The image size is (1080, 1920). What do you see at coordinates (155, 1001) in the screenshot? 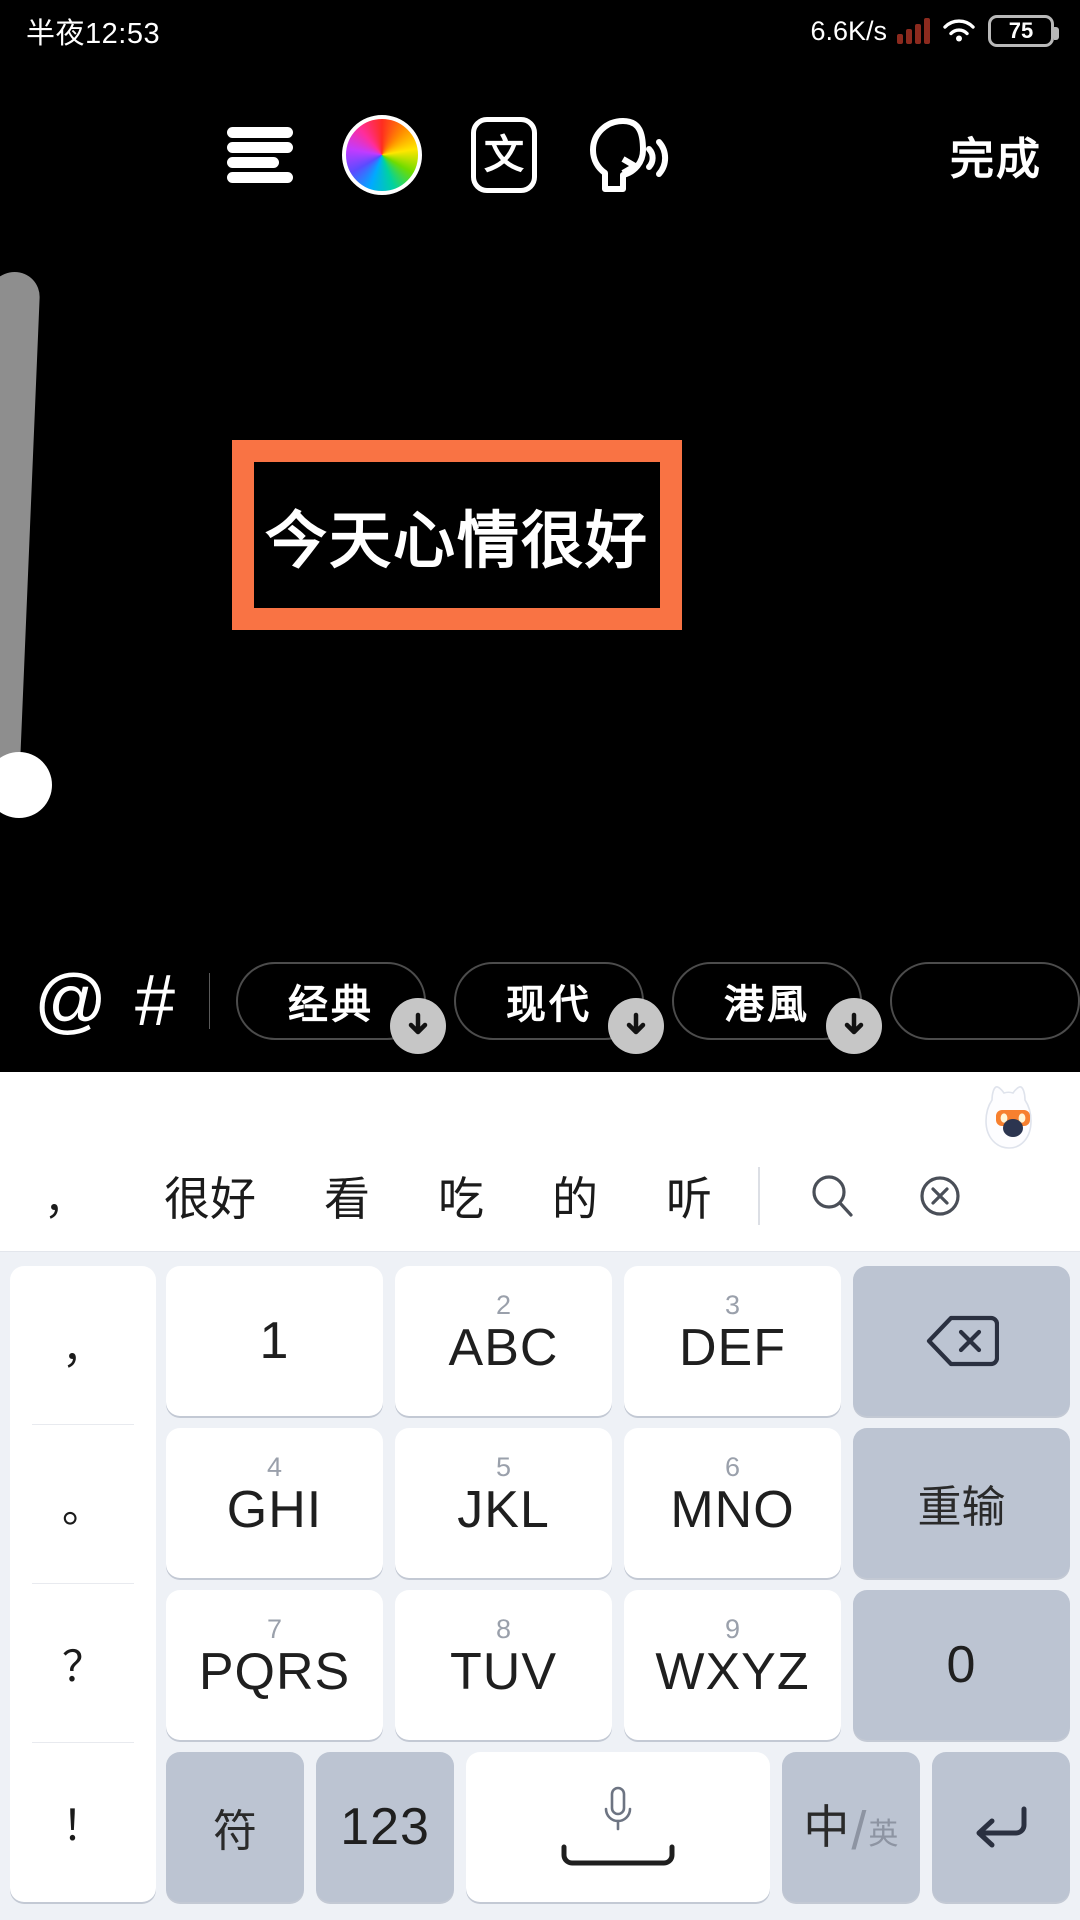
I see `hashtag-button: #` at bounding box center [155, 1001].